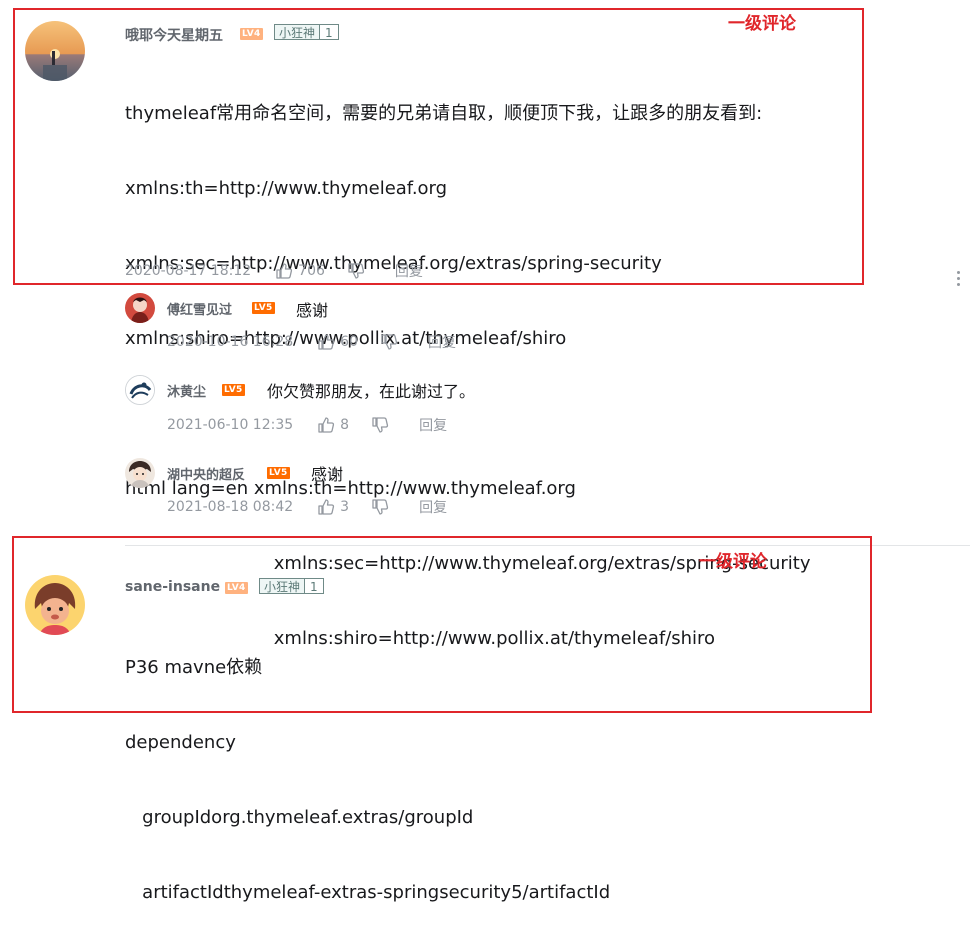  I want to click on like-button: 3, so click(333, 507).